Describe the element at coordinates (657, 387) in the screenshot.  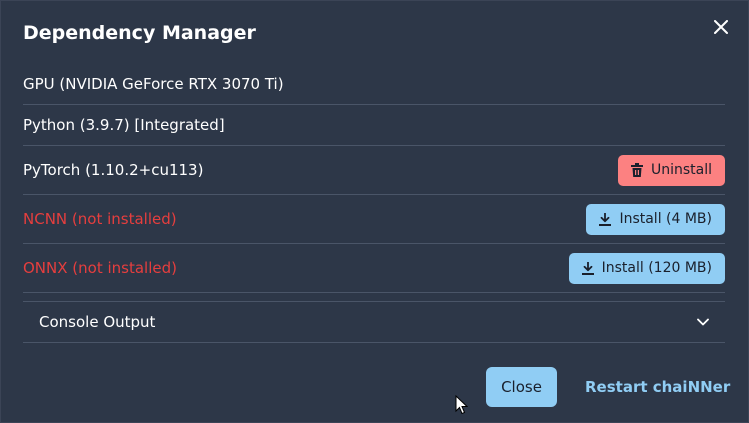
I see `restart-chainner-button: Restart chaiNNer` at that location.